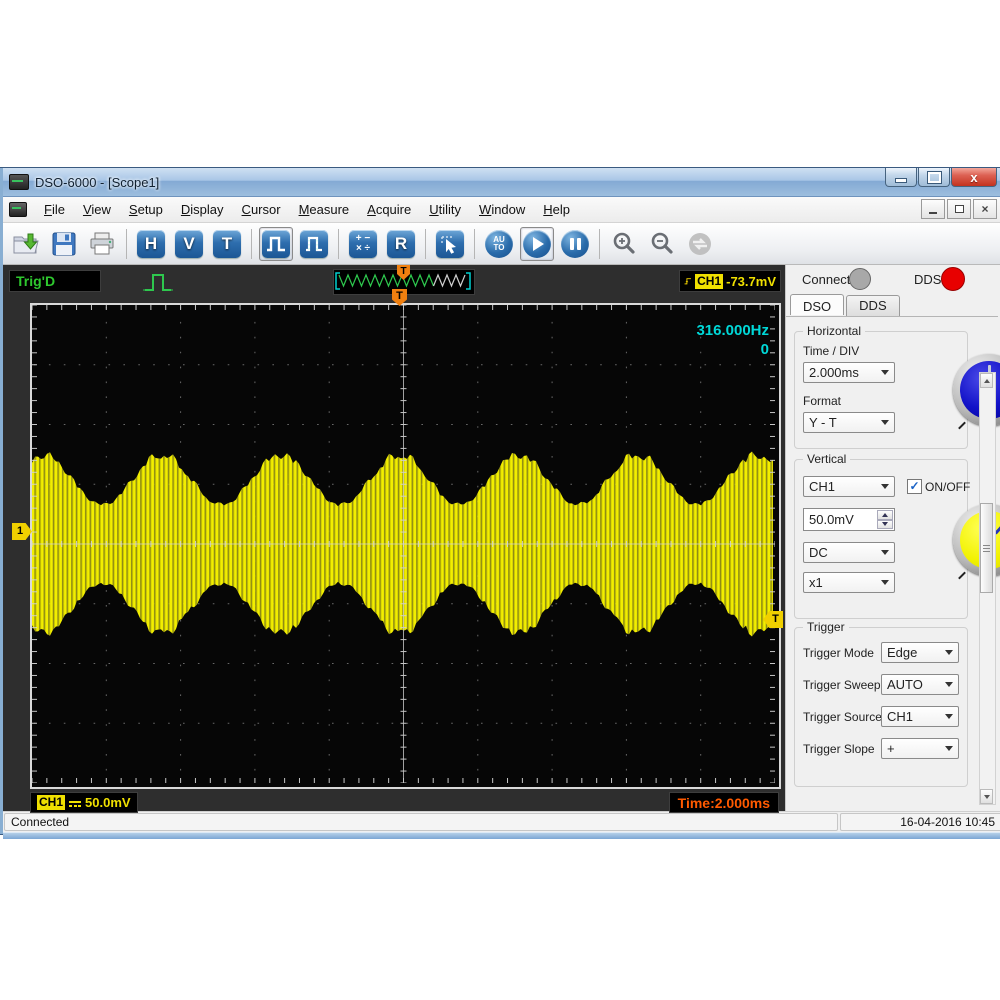 The image size is (1000, 1000). Describe the element at coordinates (764, 349) in the screenshot. I see `counter-readout: 0` at that location.